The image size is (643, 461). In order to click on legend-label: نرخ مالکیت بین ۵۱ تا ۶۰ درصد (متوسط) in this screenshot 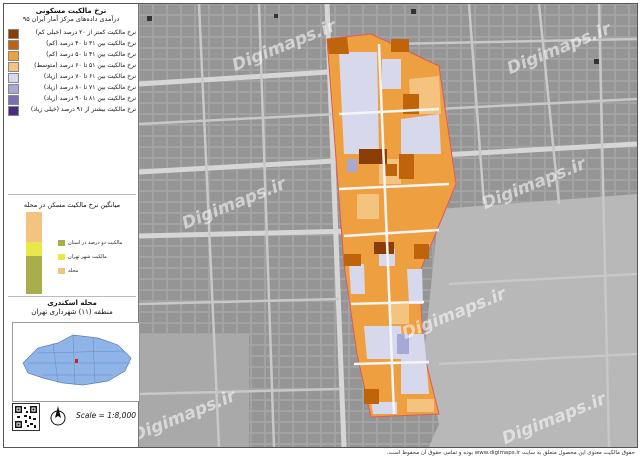, I will do `click(85, 65)`.